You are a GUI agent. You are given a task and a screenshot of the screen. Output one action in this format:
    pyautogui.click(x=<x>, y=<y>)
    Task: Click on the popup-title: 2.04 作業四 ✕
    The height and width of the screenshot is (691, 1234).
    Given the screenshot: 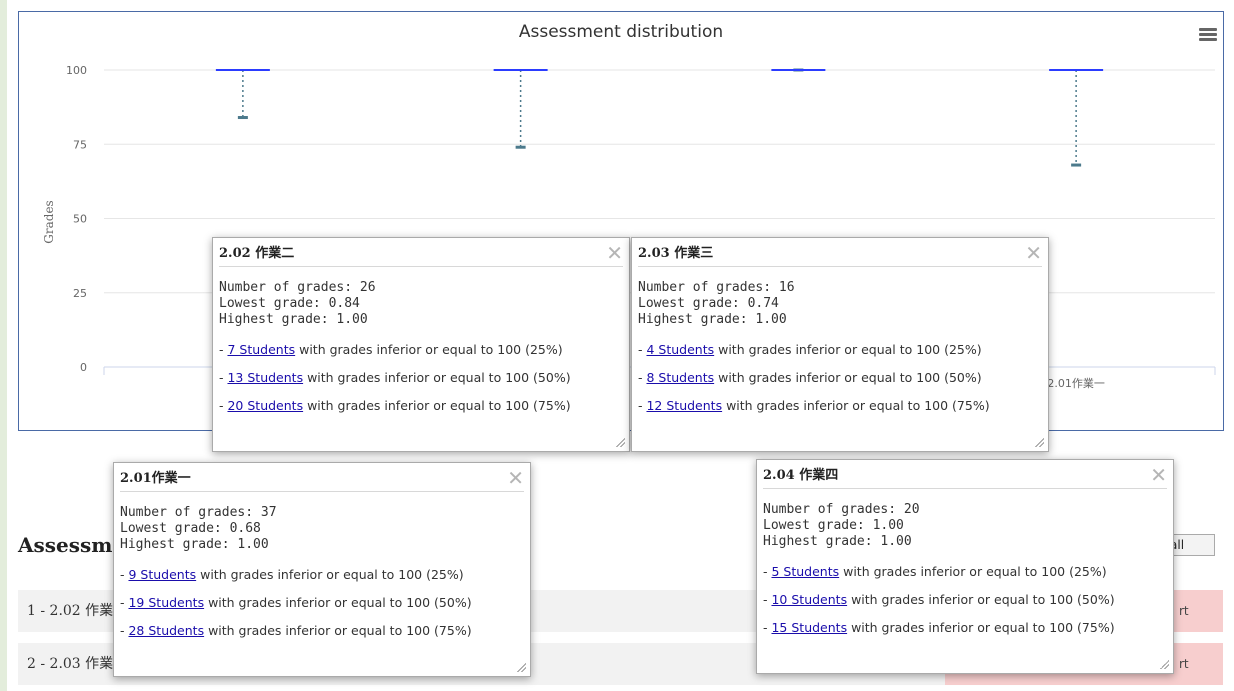 What is the action you would take?
    pyautogui.click(x=965, y=476)
    